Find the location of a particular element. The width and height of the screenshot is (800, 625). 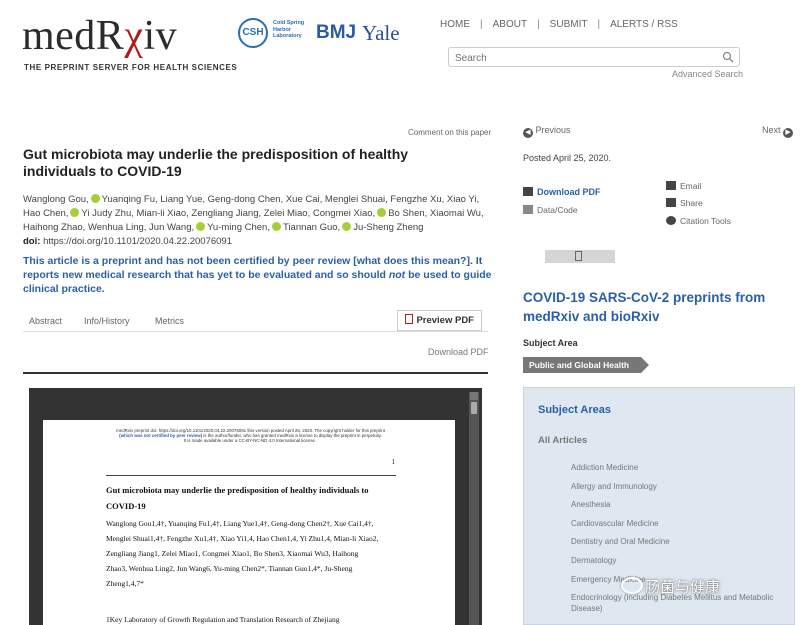

top-nav: HOME | ABOUT | SUBMIT | ALERTS / RSS is located at coordinates (559, 24).